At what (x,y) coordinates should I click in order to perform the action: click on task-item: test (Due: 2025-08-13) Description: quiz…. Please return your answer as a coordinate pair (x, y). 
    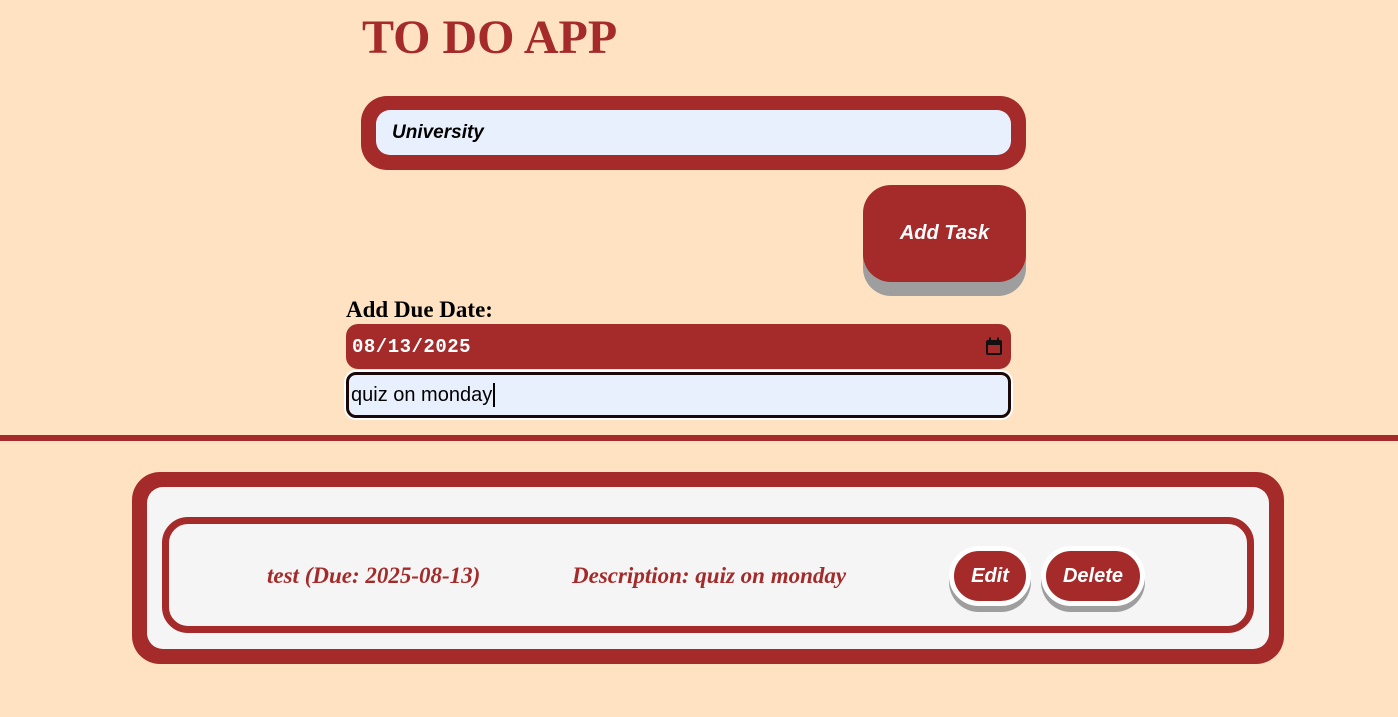
    Looking at the image, I should click on (708, 575).